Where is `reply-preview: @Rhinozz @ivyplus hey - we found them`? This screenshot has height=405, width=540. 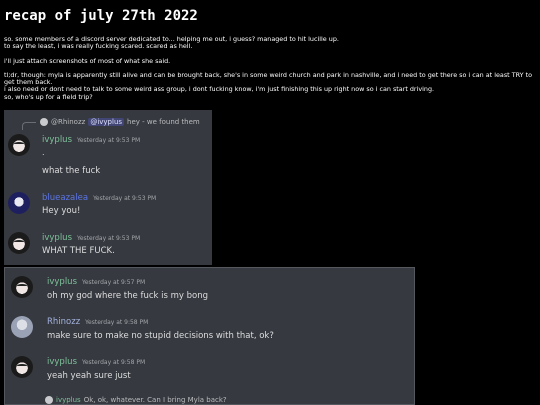 reply-preview: @Rhinozz @ivyplus hey - we found them is located at coordinates (110, 122).